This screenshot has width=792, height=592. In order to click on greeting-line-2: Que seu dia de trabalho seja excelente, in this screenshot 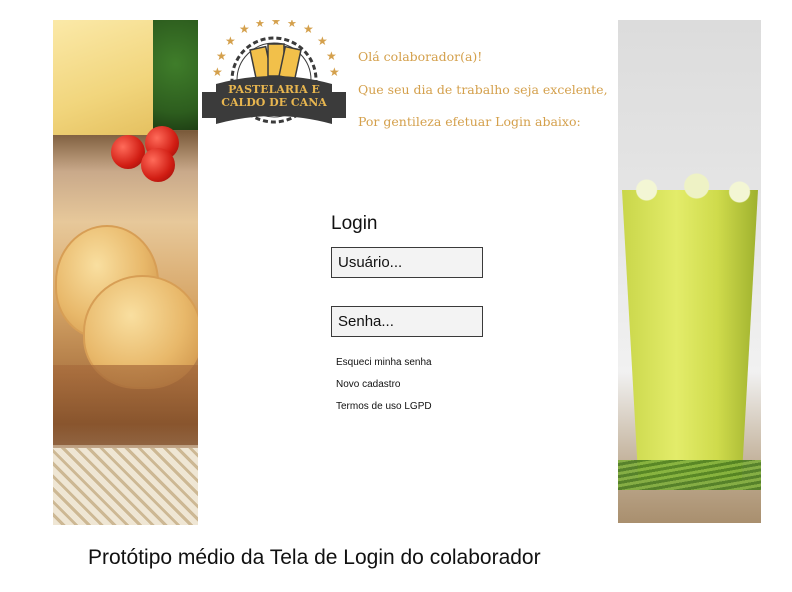, I will do `click(483, 89)`.